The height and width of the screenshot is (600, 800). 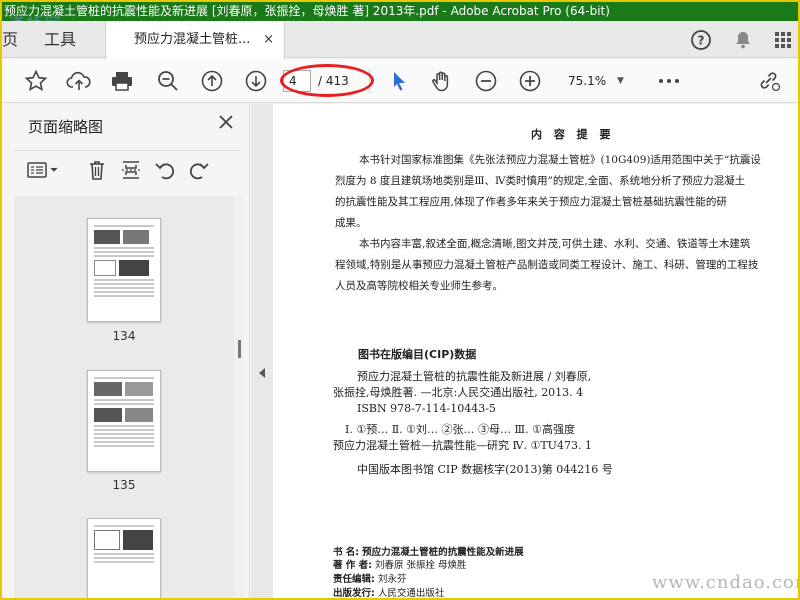 What do you see at coordinates (256, 81) in the screenshot?
I see `next-page-icon` at bounding box center [256, 81].